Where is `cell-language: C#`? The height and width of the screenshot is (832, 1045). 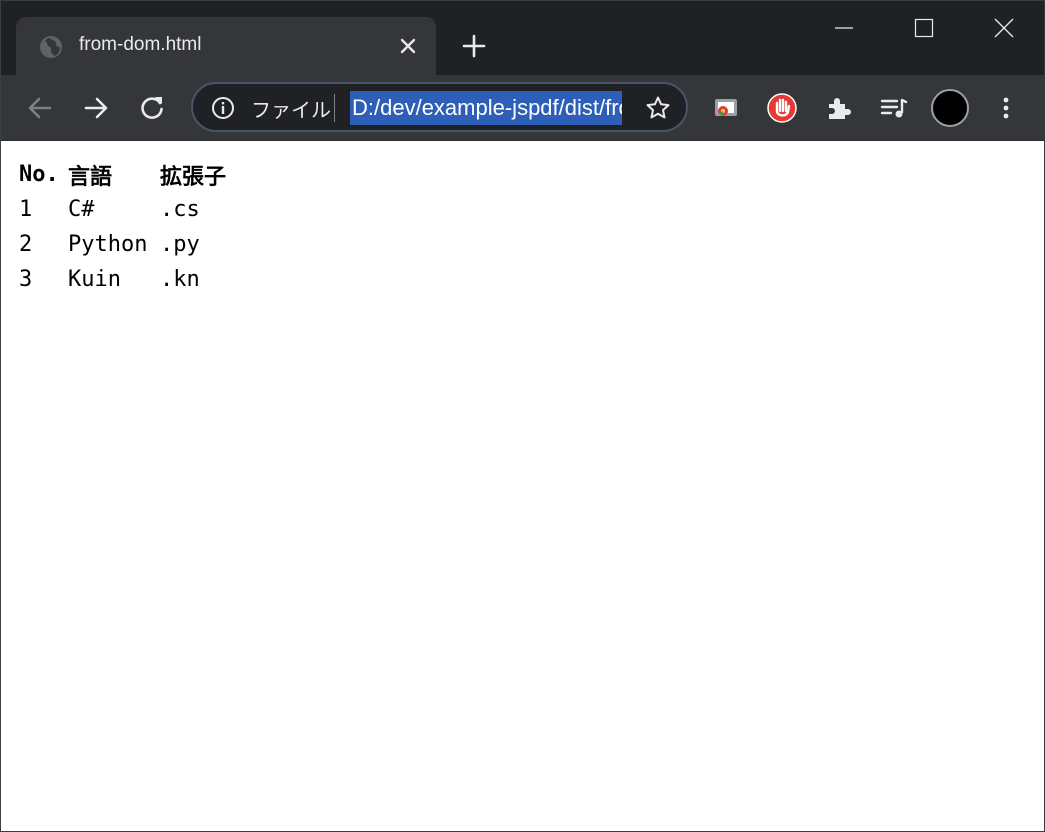 cell-language: C# is located at coordinates (81, 209).